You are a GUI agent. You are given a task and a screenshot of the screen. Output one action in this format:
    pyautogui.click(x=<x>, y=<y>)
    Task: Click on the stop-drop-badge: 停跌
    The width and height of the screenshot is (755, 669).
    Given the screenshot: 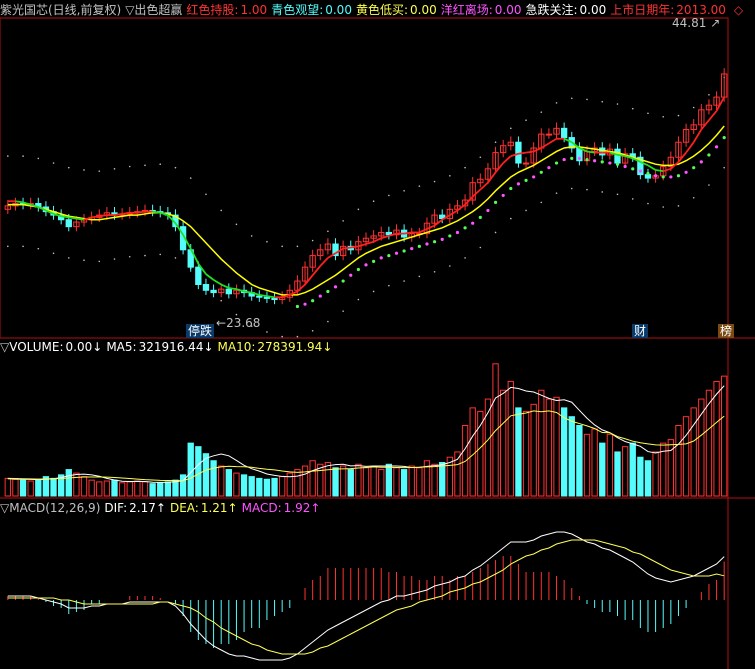 What is the action you would take?
    pyautogui.click(x=200, y=331)
    